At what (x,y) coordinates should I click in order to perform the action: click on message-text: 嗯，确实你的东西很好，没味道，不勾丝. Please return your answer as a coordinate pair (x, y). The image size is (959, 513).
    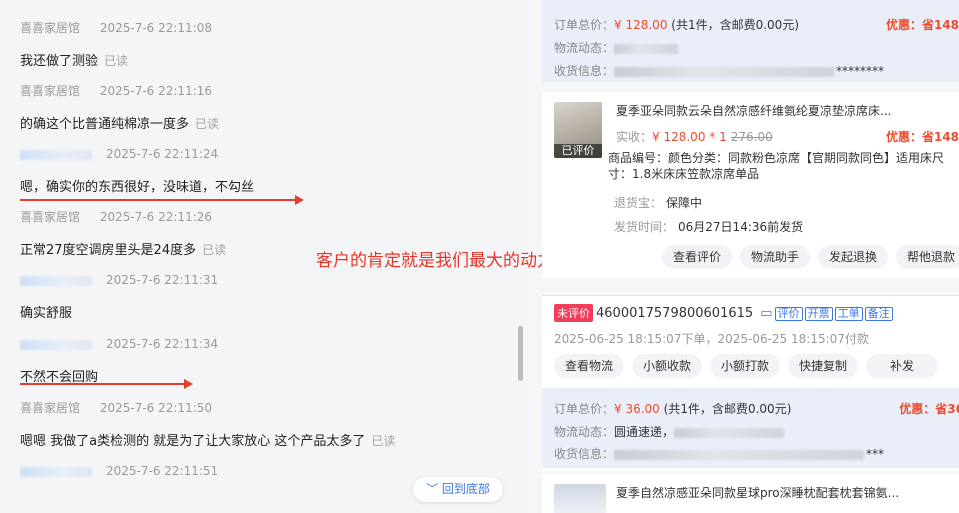
    Looking at the image, I should click on (137, 187).